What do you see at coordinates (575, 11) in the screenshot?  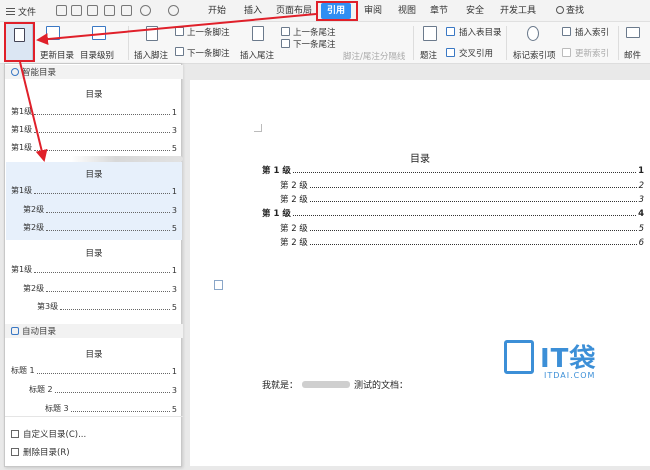 I see `search-label: 查找` at bounding box center [575, 11].